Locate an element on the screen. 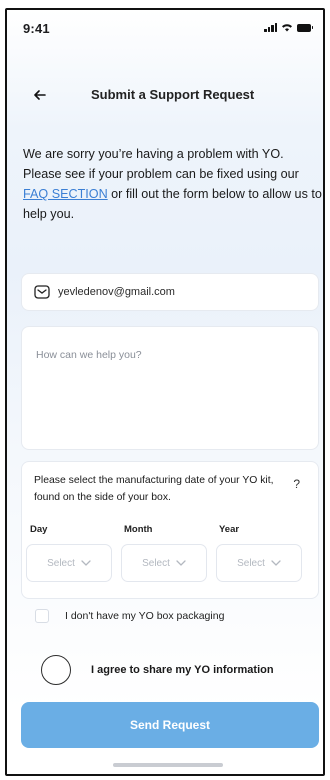  wifi-icon is located at coordinates (287, 28).